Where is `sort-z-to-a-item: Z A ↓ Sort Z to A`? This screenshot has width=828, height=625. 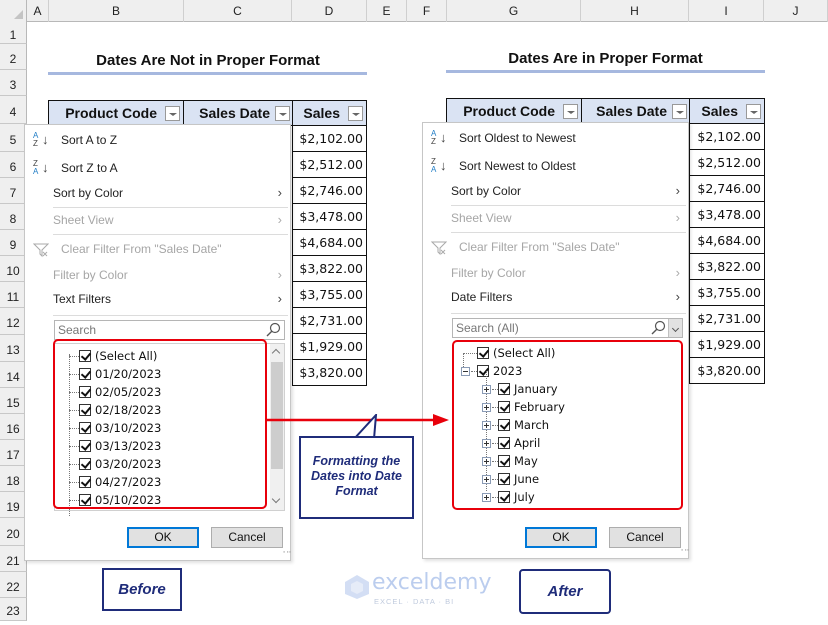 sort-z-to-a-item: Z A ↓ Sort Z to A is located at coordinates (157, 168).